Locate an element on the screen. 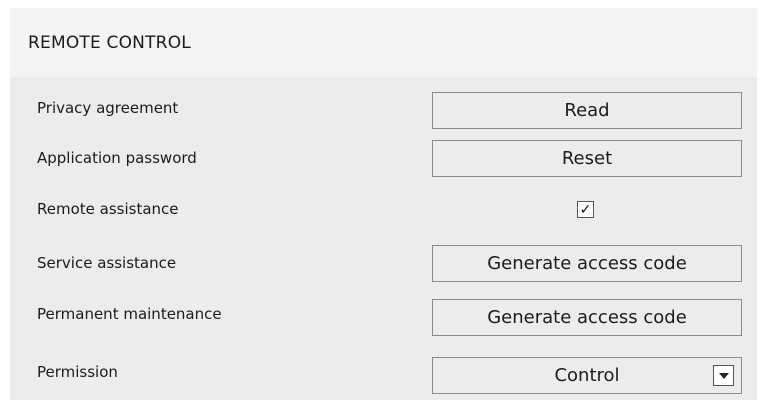 Image resolution: width=767 pixels, height=400 pixels. permission-selected-value: Control is located at coordinates (587, 375).